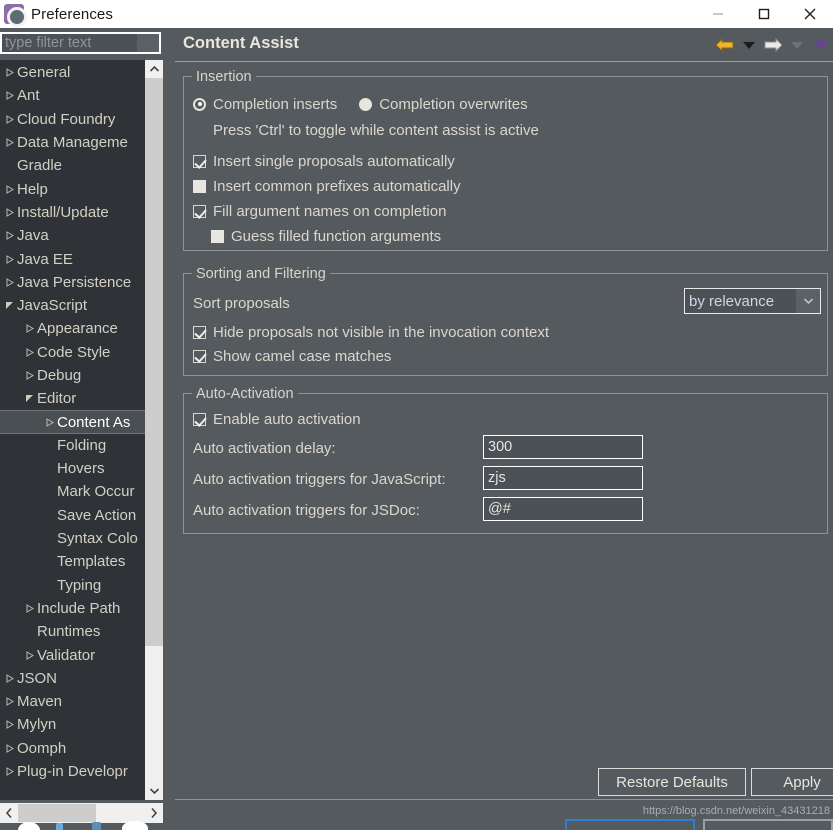 The width and height of the screenshot is (833, 830). What do you see at coordinates (72, 282) in the screenshot?
I see `sidebar-item-java-persistence: Java Persistence` at bounding box center [72, 282].